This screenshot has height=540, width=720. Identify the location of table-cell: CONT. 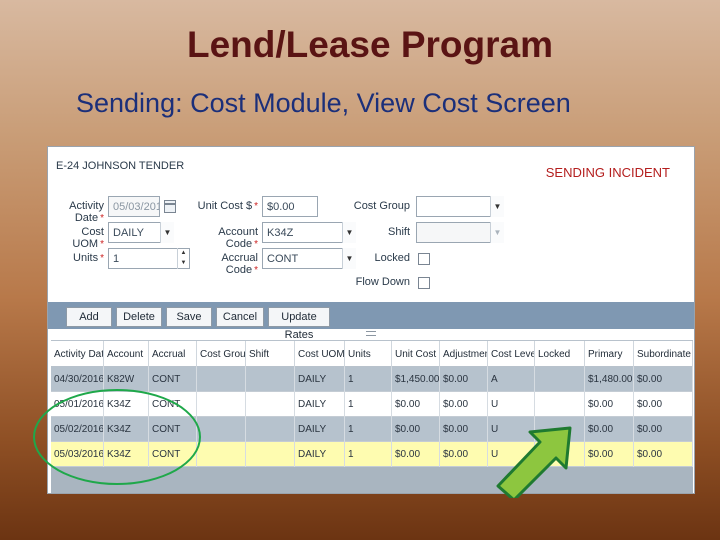
(173, 379).